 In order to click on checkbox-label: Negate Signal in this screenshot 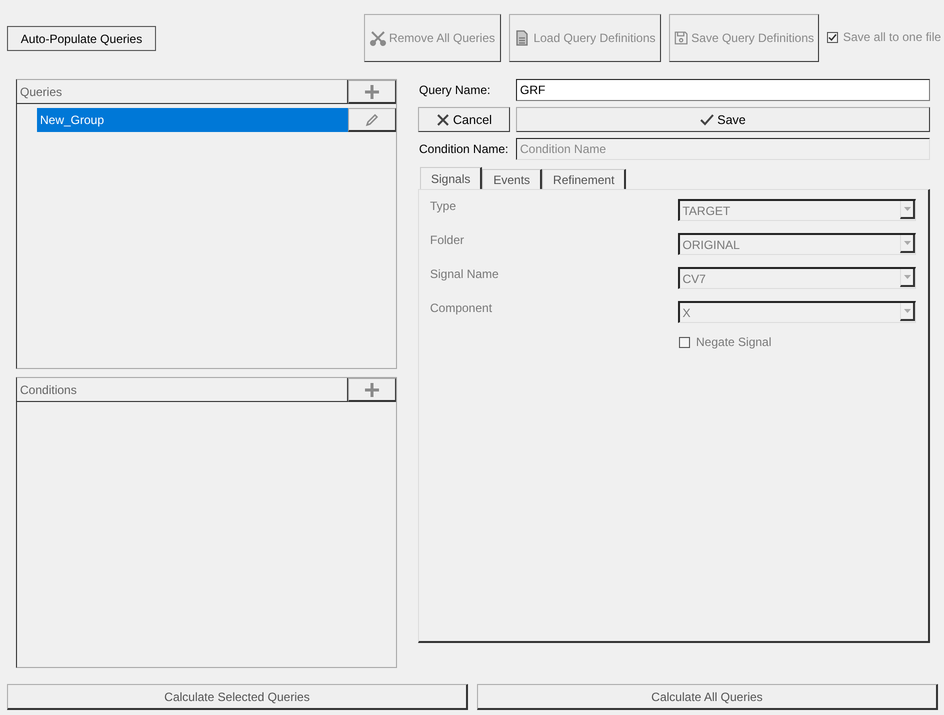, I will do `click(734, 342)`.